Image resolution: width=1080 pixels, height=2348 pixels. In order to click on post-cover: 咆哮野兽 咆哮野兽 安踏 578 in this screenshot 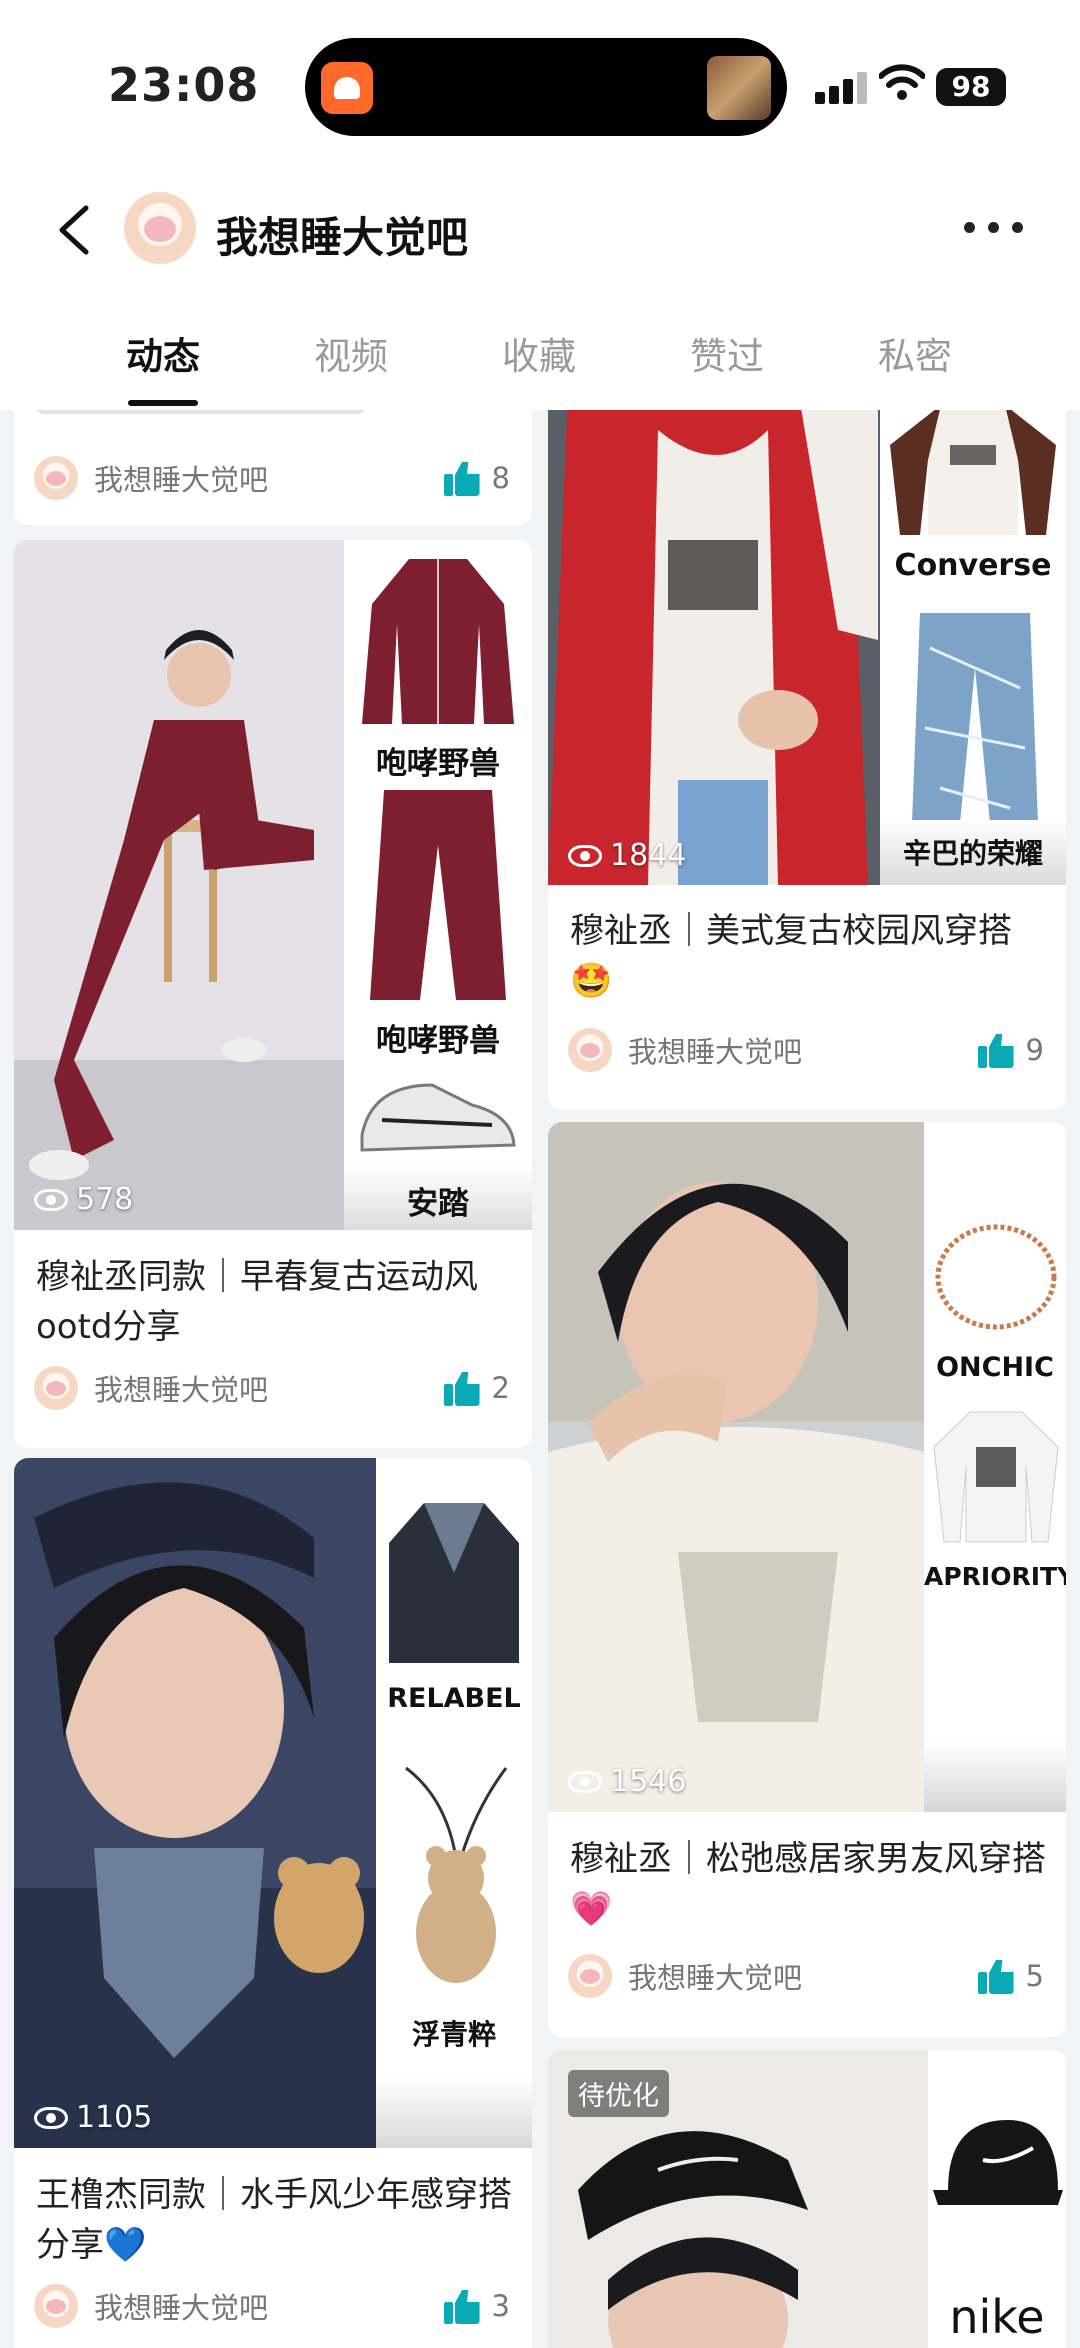, I will do `click(273, 885)`.